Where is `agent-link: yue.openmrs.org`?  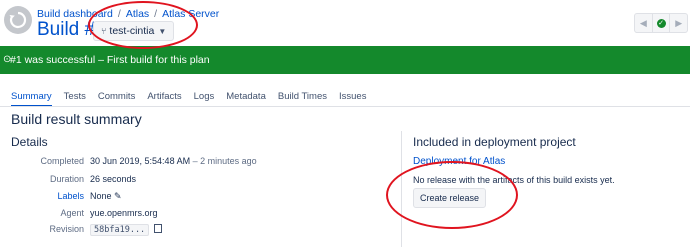
agent-link: yue.openmrs.org is located at coordinates (124, 213).